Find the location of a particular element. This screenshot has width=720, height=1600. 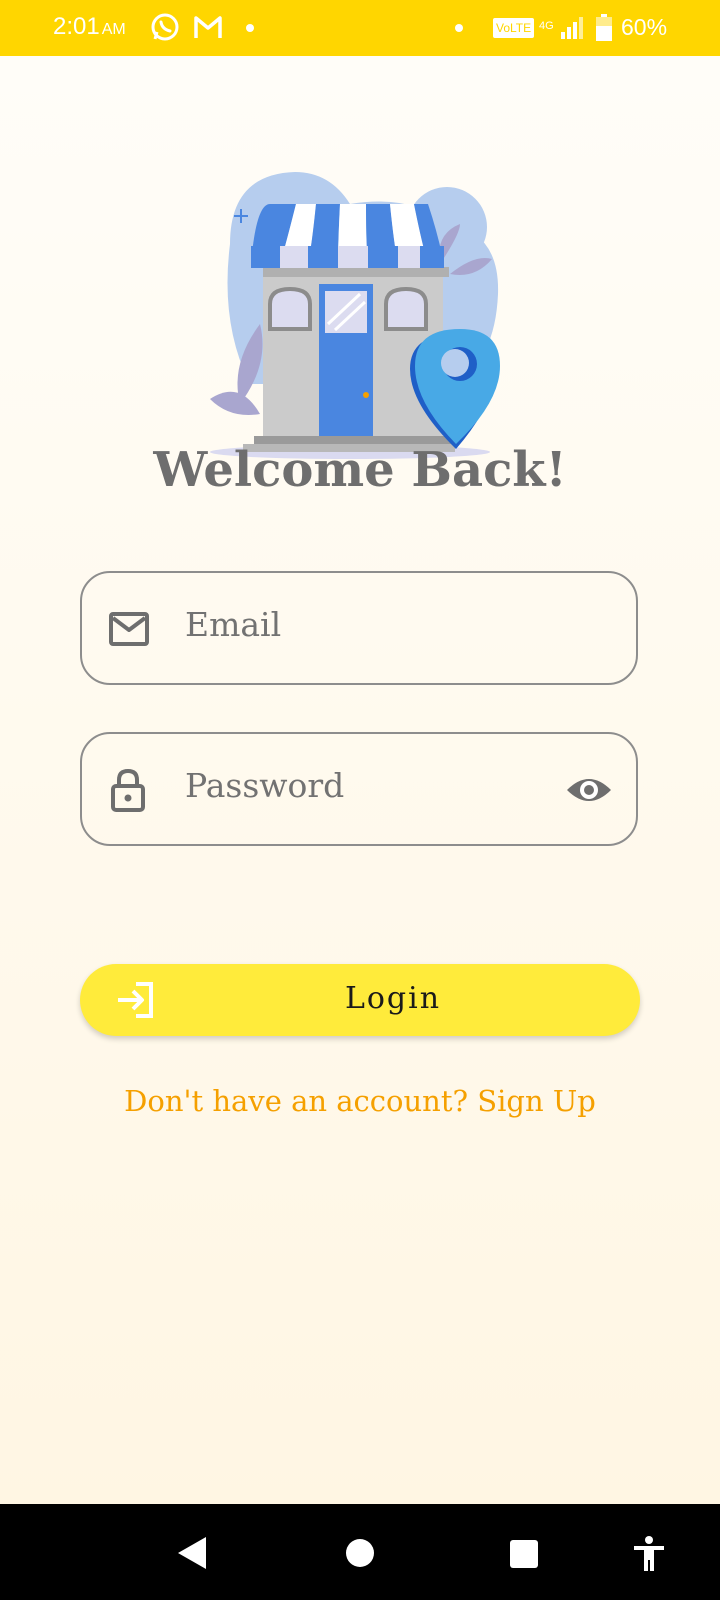

battery-level: 60% is located at coordinates (644, 27).